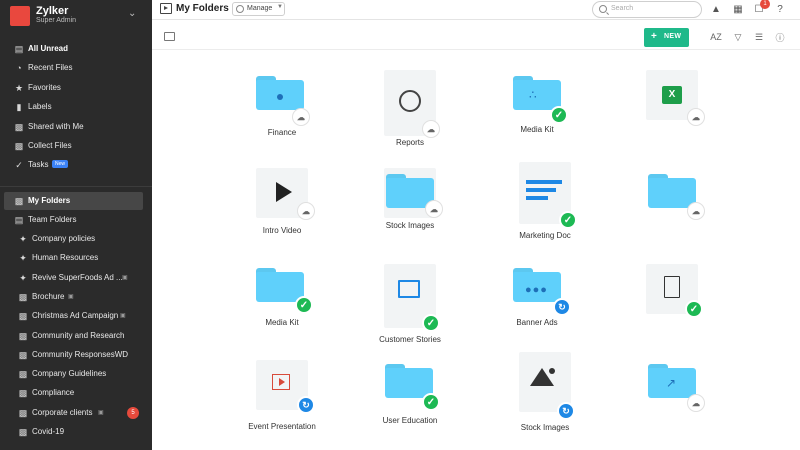 The image size is (800, 450). Describe the element at coordinates (476, 35) in the screenshot. I see `toolbar: + NEW AZ ▽ ☰ ⓘ` at that location.